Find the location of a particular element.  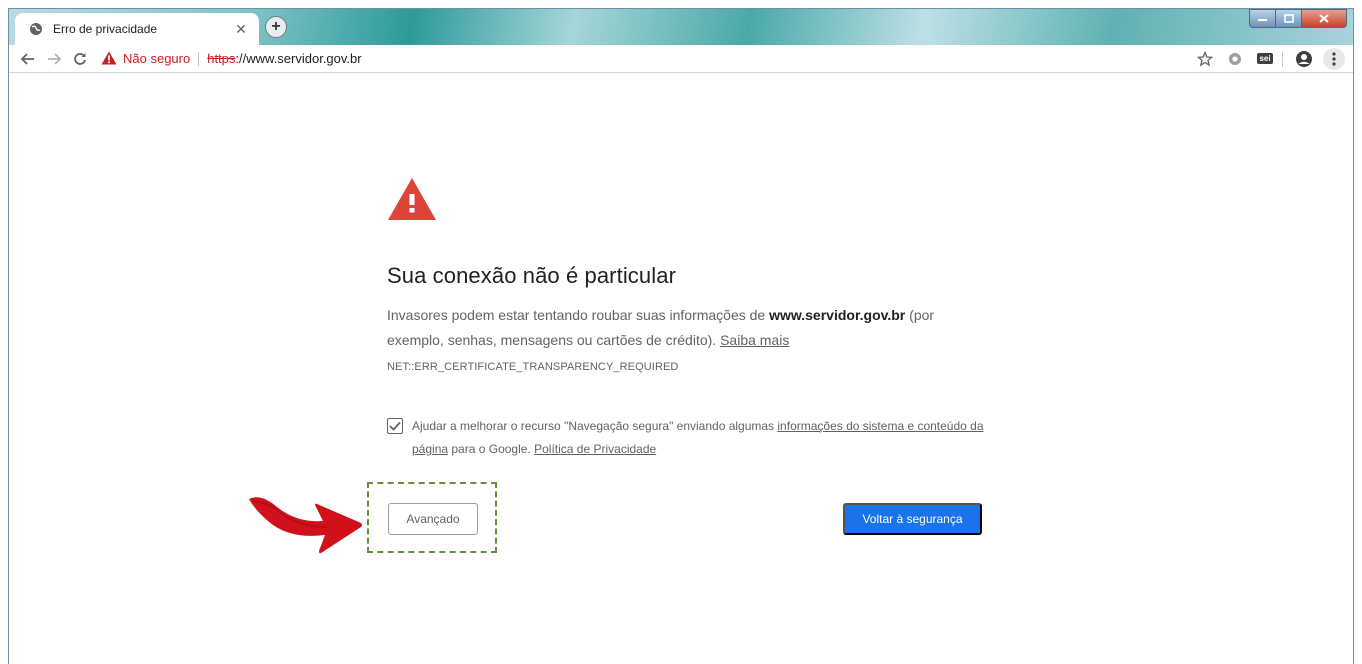

tab-erro-de-privacidade: Erro de privacidade ✕ is located at coordinates (137, 29).